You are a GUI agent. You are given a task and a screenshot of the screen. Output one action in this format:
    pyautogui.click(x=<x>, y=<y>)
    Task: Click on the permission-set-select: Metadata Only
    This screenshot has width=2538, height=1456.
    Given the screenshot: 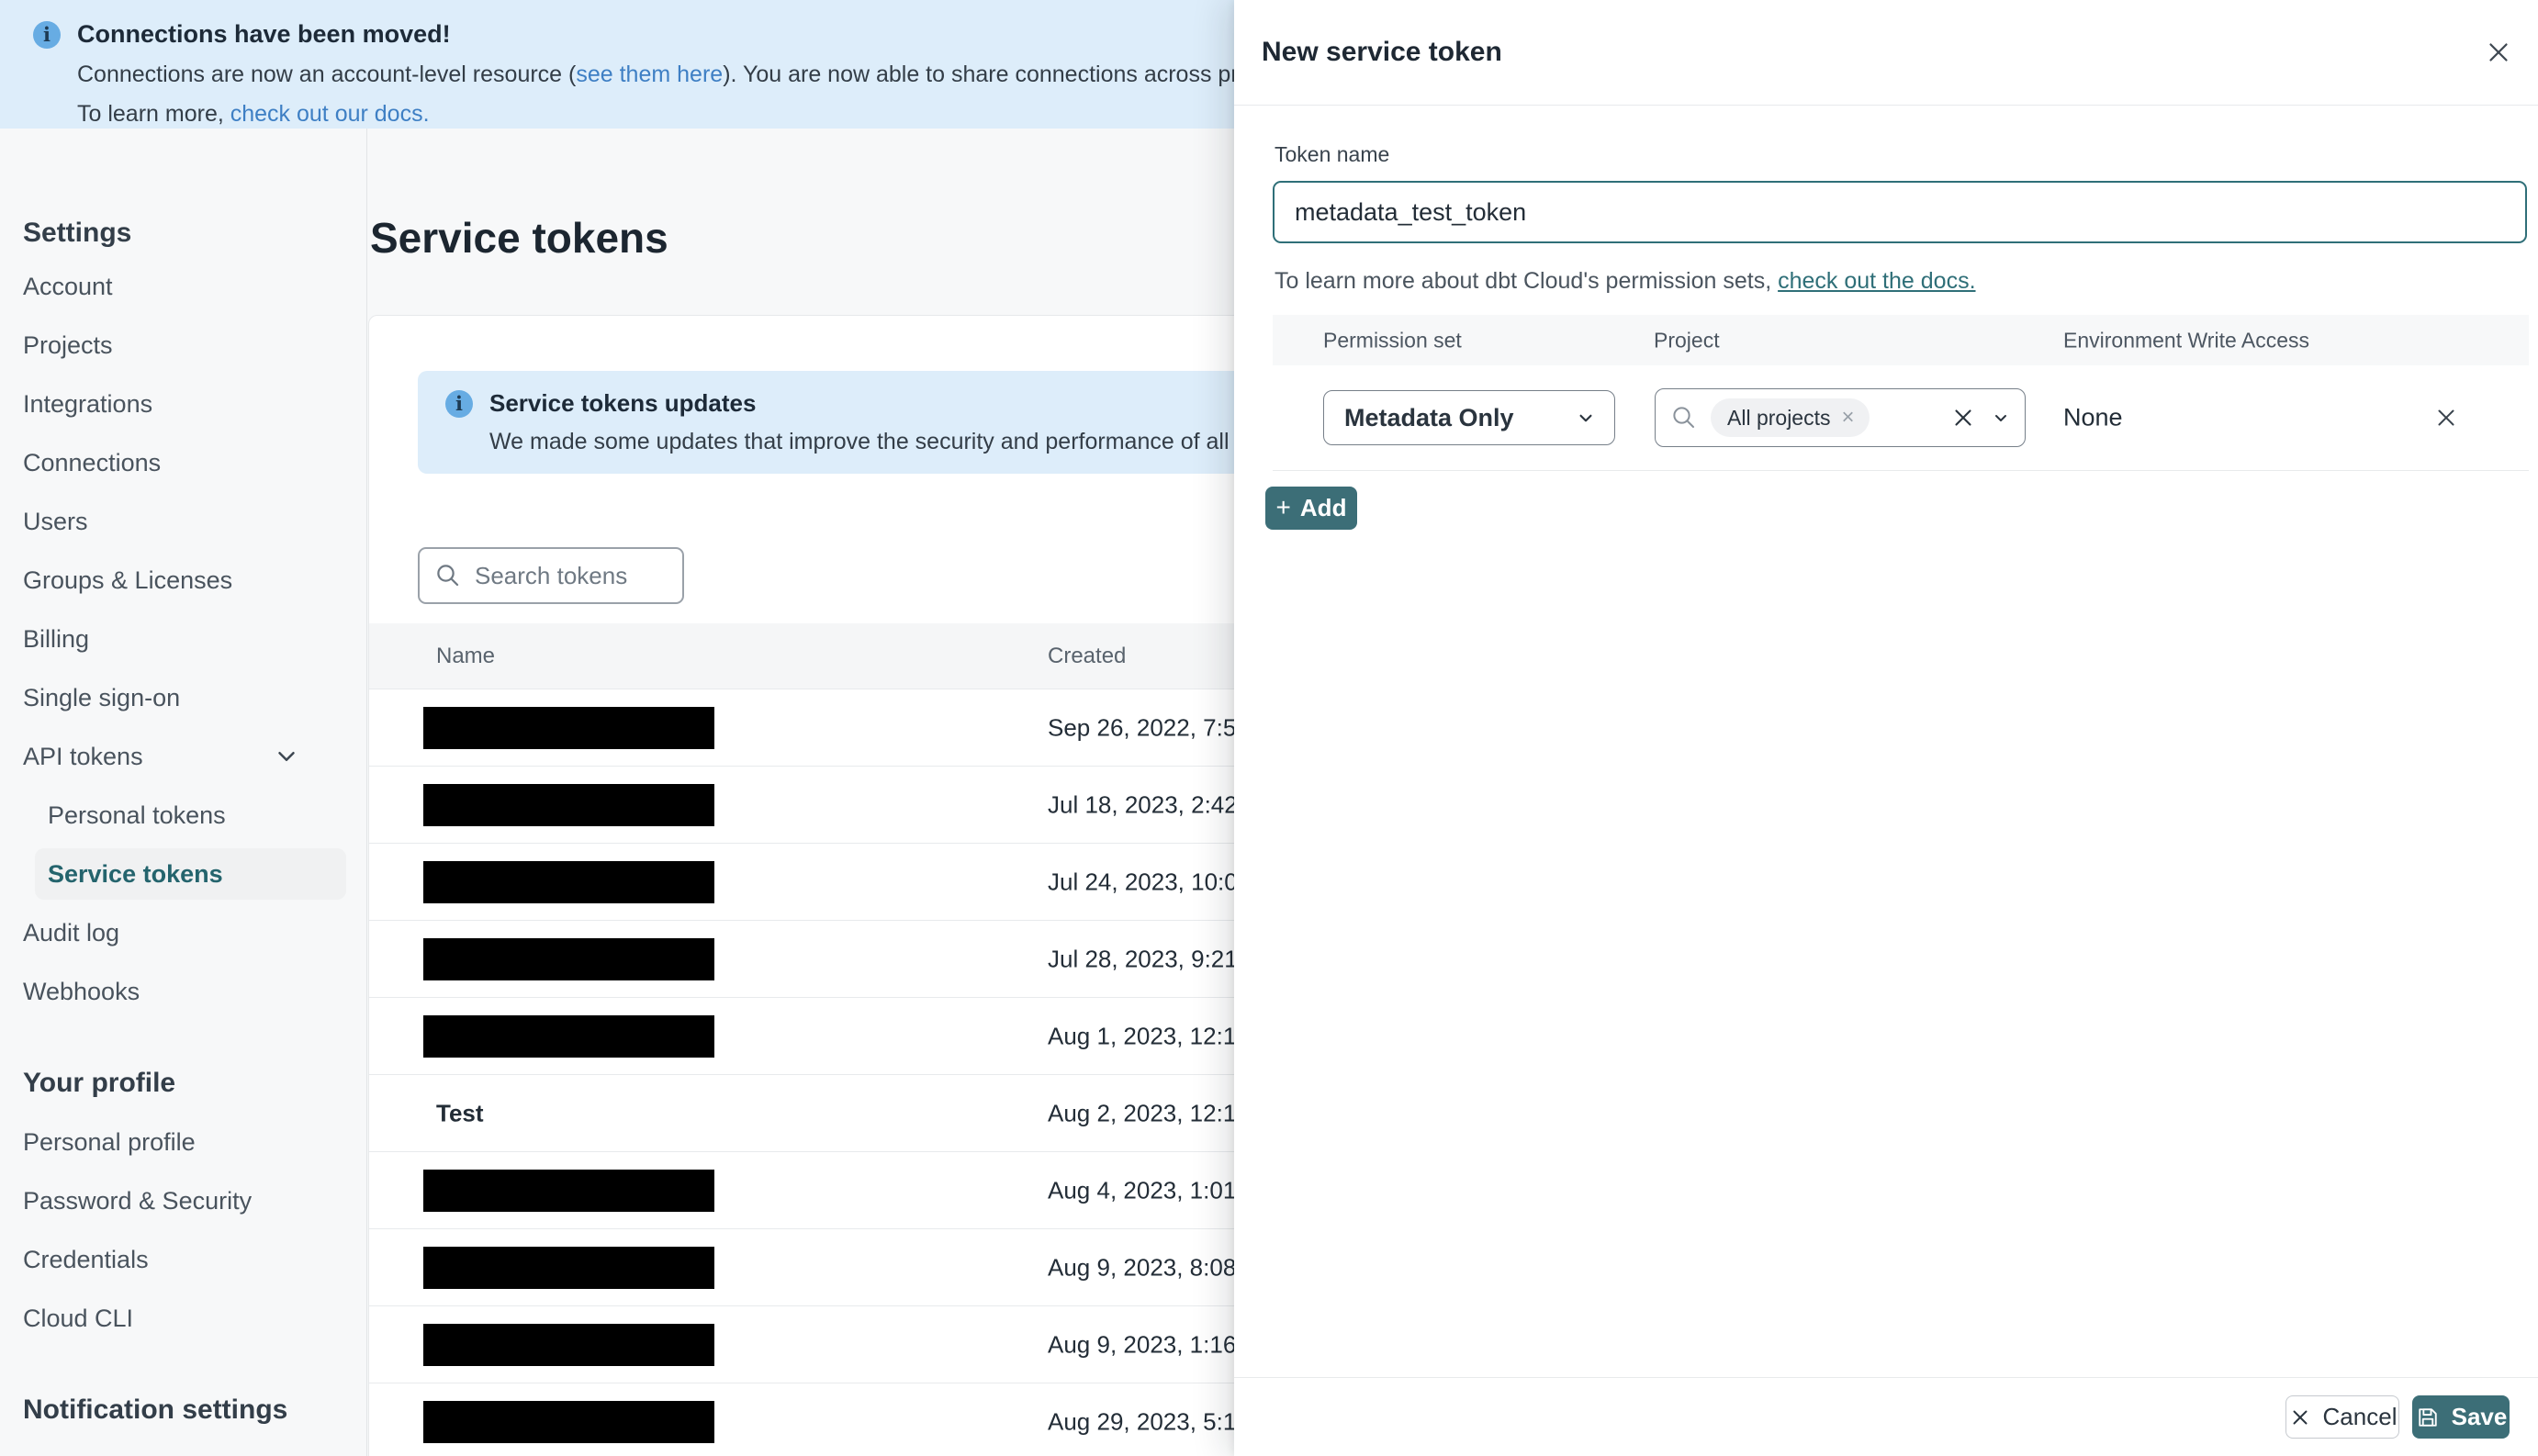 What is the action you would take?
    pyautogui.click(x=1469, y=417)
    